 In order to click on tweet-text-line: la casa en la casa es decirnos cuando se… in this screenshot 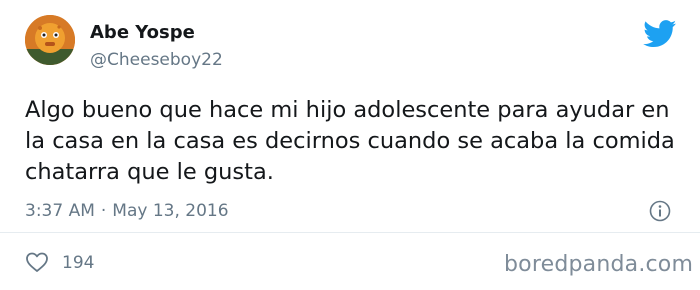, I will do `click(350, 141)`.